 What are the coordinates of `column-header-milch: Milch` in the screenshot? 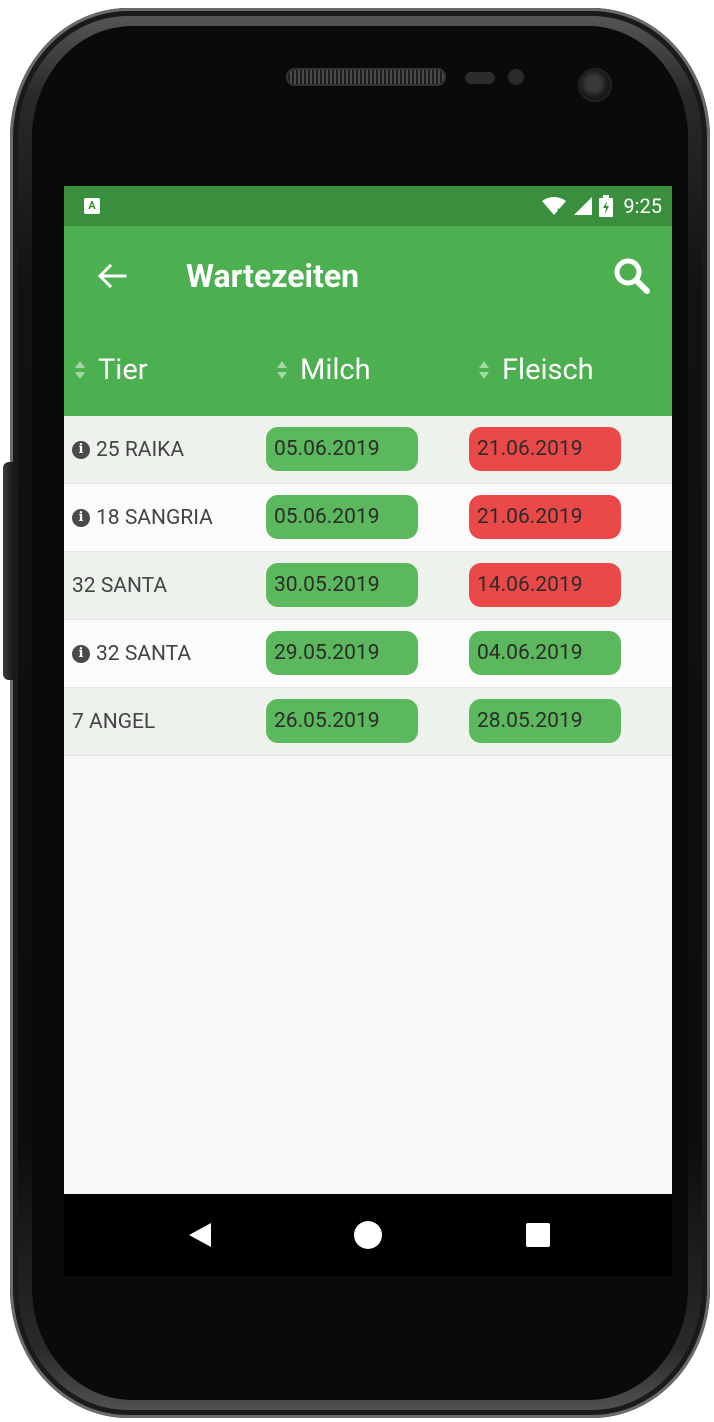 It's located at (323, 370).